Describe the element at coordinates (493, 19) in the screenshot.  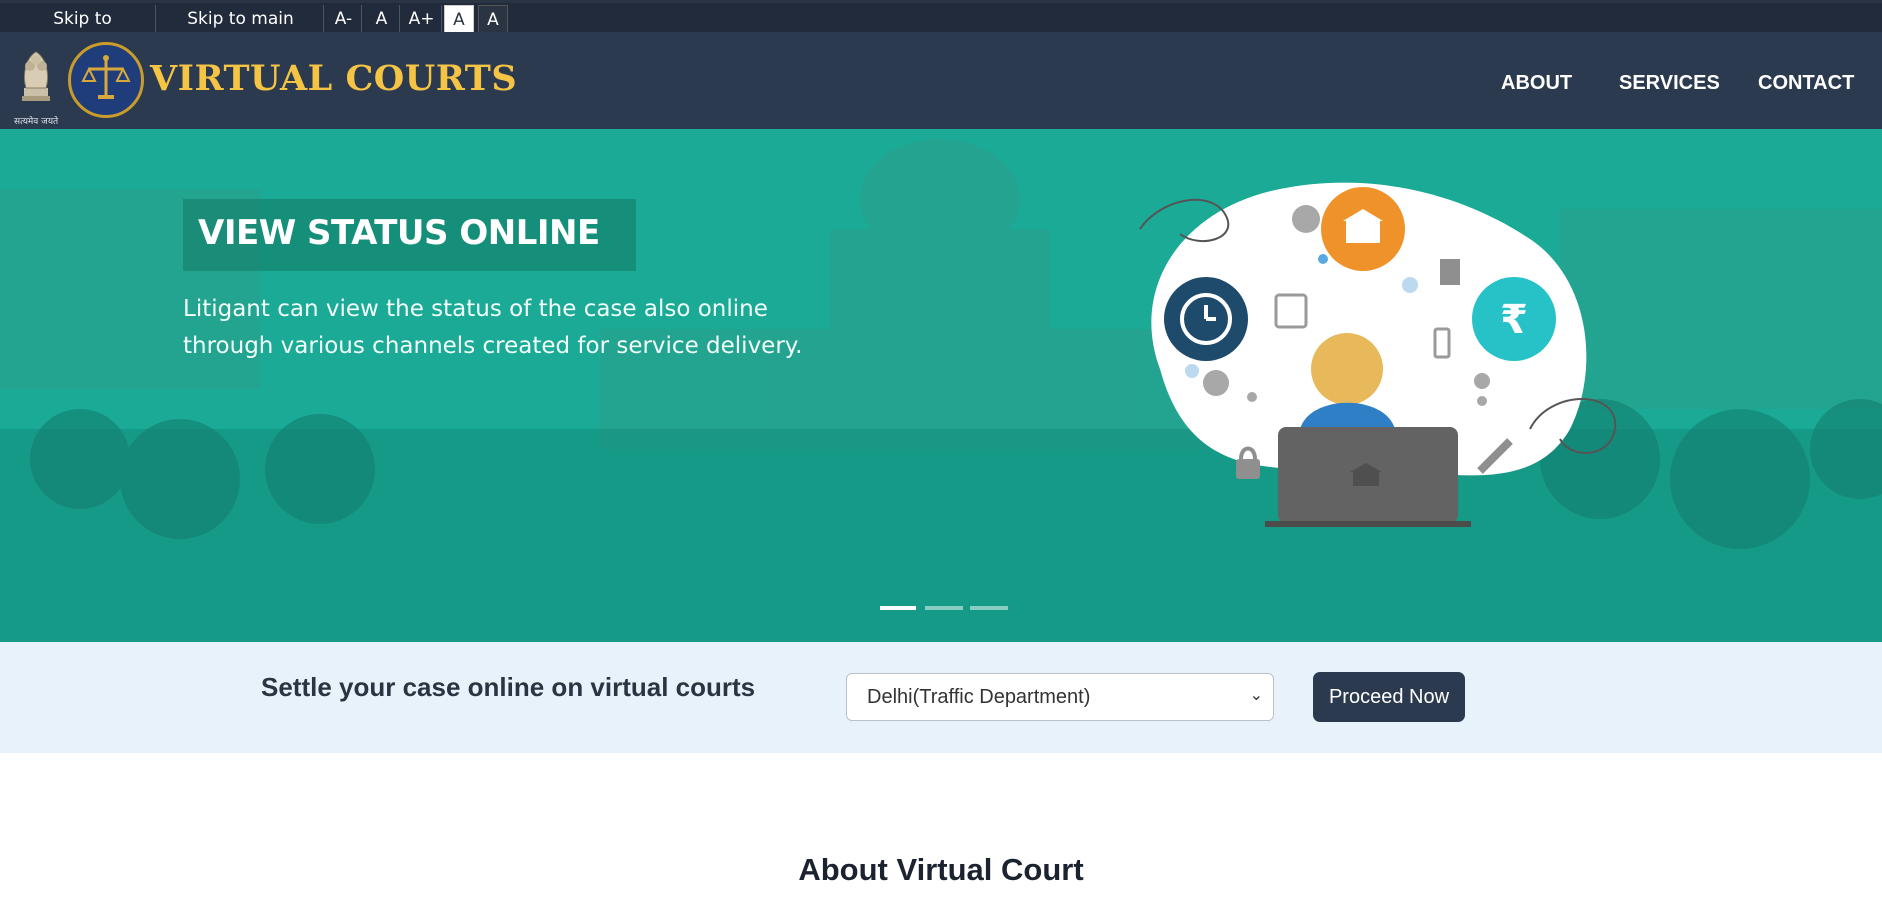
I see `dark-theme-button: A` at that location.